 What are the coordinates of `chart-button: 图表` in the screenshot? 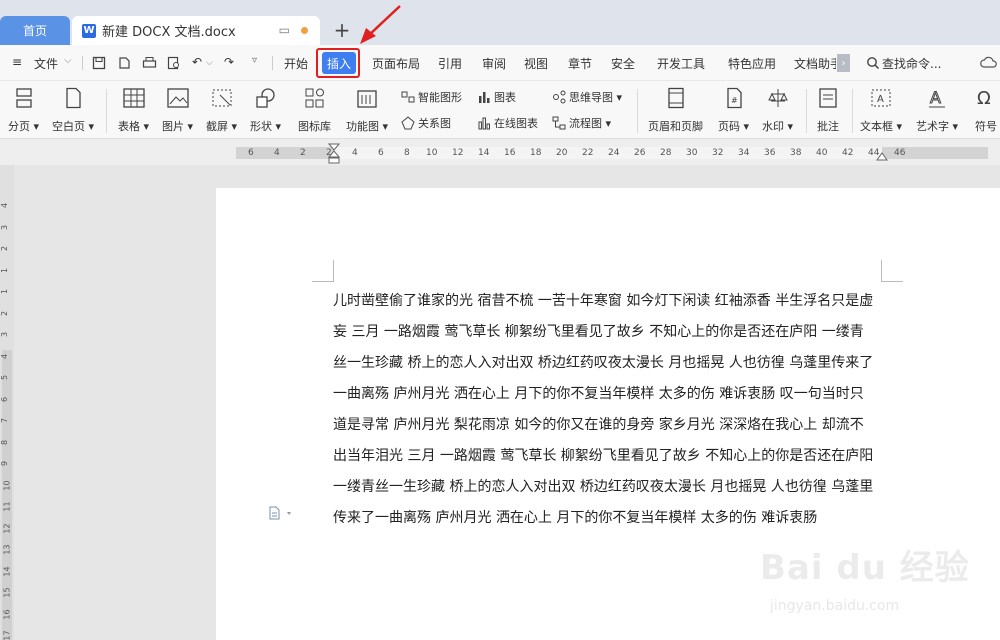 It's located at (496, 97).